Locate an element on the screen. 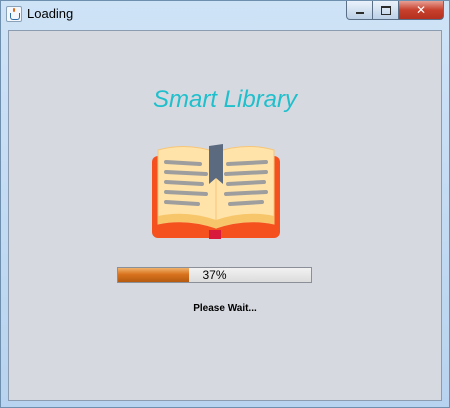 This screenshot has width=450, height=408. close-icon: ✕ is located at coordinates (421, 10).